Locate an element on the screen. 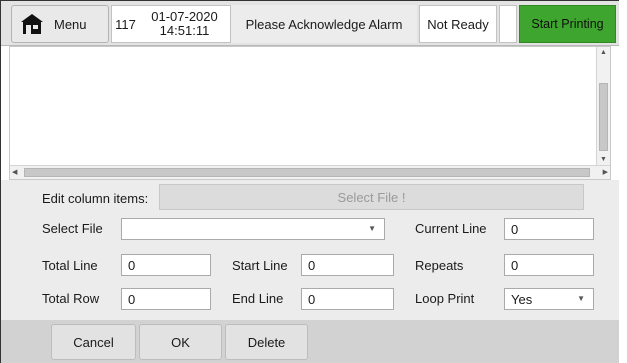 This screenshot has width=627, height=363. menu-button: Menu is located at coordinates (60, 24).